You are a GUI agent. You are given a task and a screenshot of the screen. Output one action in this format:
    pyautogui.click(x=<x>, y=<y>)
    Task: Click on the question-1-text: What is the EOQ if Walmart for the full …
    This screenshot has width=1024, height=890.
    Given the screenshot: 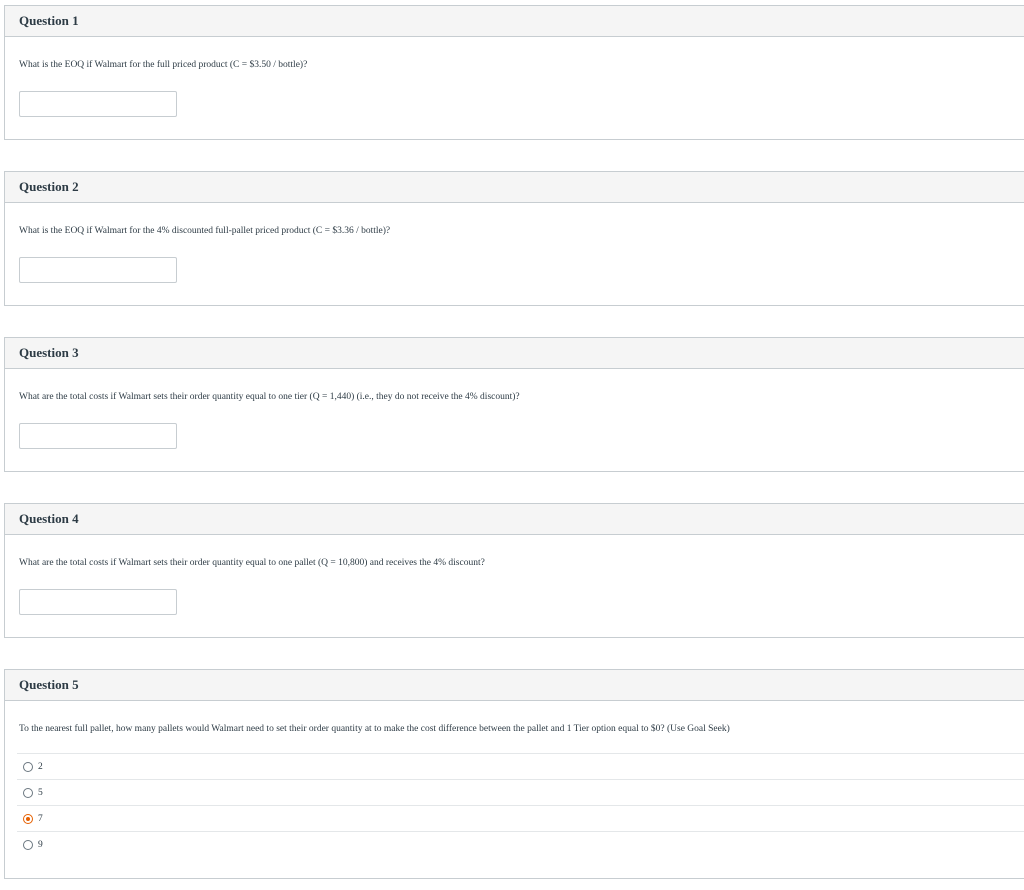 What is the action you would take?
    pyautogui.click(x=163, y=65)
    